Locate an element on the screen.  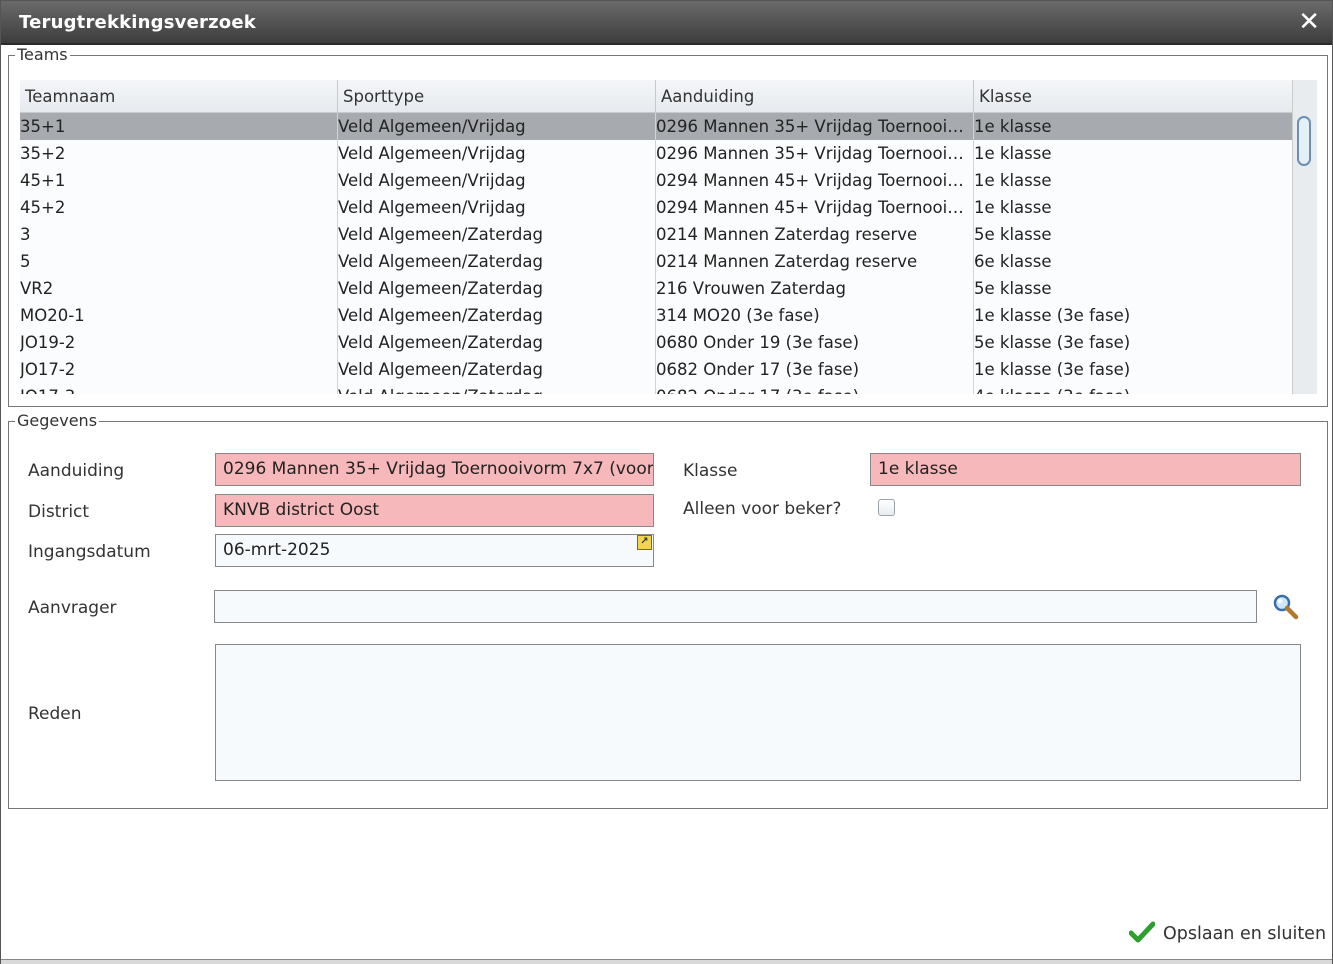
column-header-klasse: Klasse is located at coordinates (1133, 96).